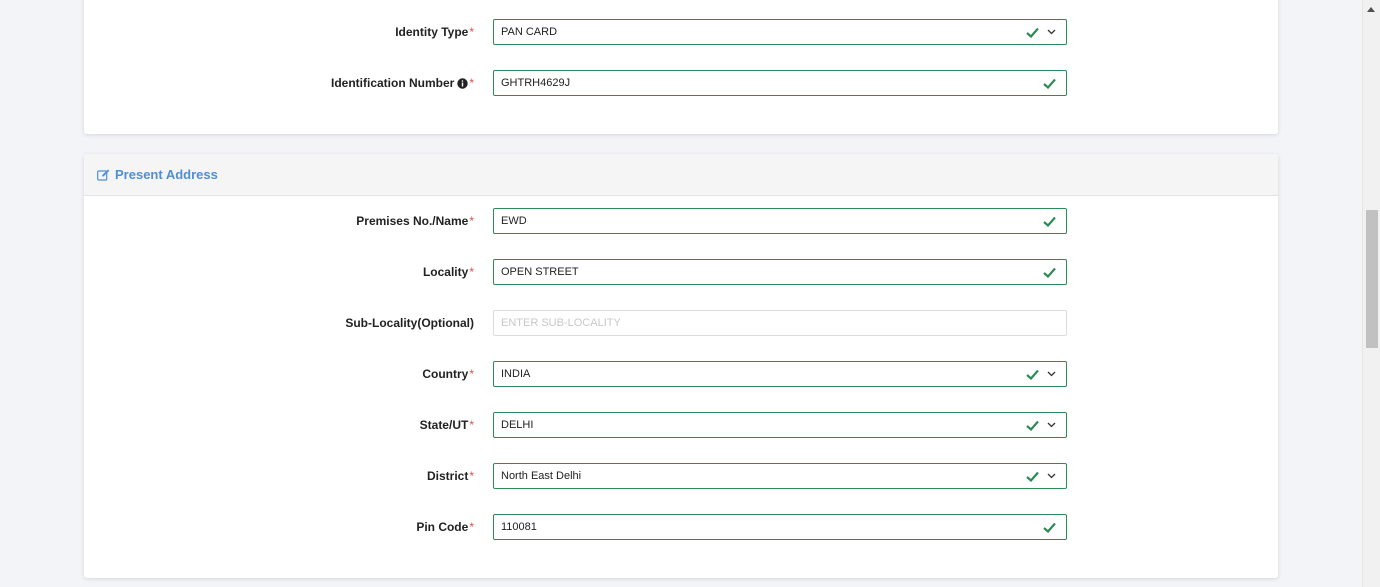 Image resolution: width=1380 pixels, height=587 pixels. Describe the element at coordinates (681, 175) in the screenshot. I see `present-address-header: Present Address` at that location.